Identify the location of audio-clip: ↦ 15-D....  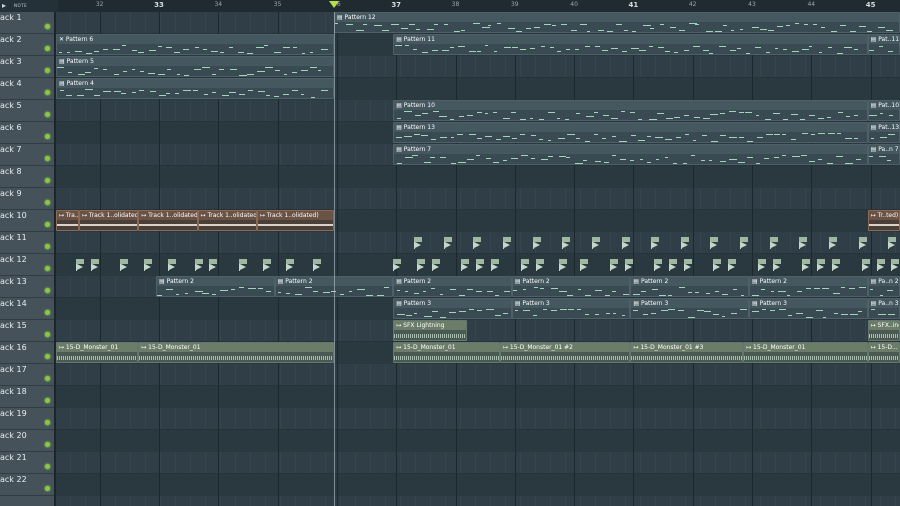
(883, 352).